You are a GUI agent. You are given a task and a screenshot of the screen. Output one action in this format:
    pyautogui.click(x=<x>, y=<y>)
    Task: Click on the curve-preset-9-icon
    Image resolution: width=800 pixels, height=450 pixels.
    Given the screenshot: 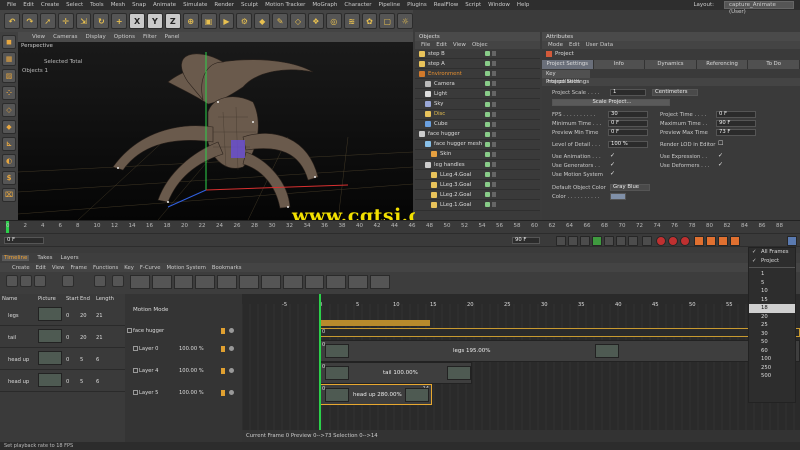 What is the action you would take?
    pyautogui.click(x=314, y=282)
    